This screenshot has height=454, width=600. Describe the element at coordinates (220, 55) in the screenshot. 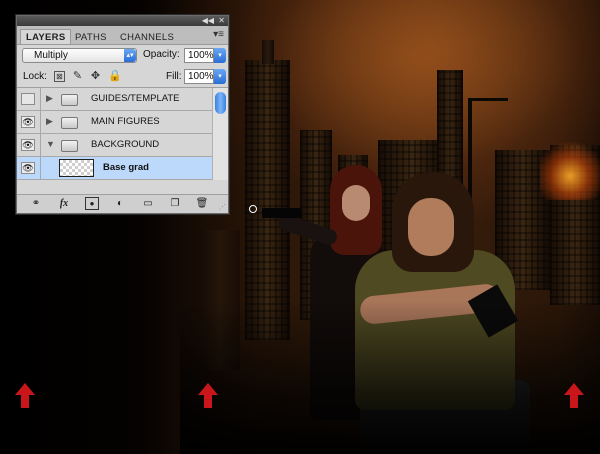

I see `opacity-dropdown-icon: ▾` at that location.